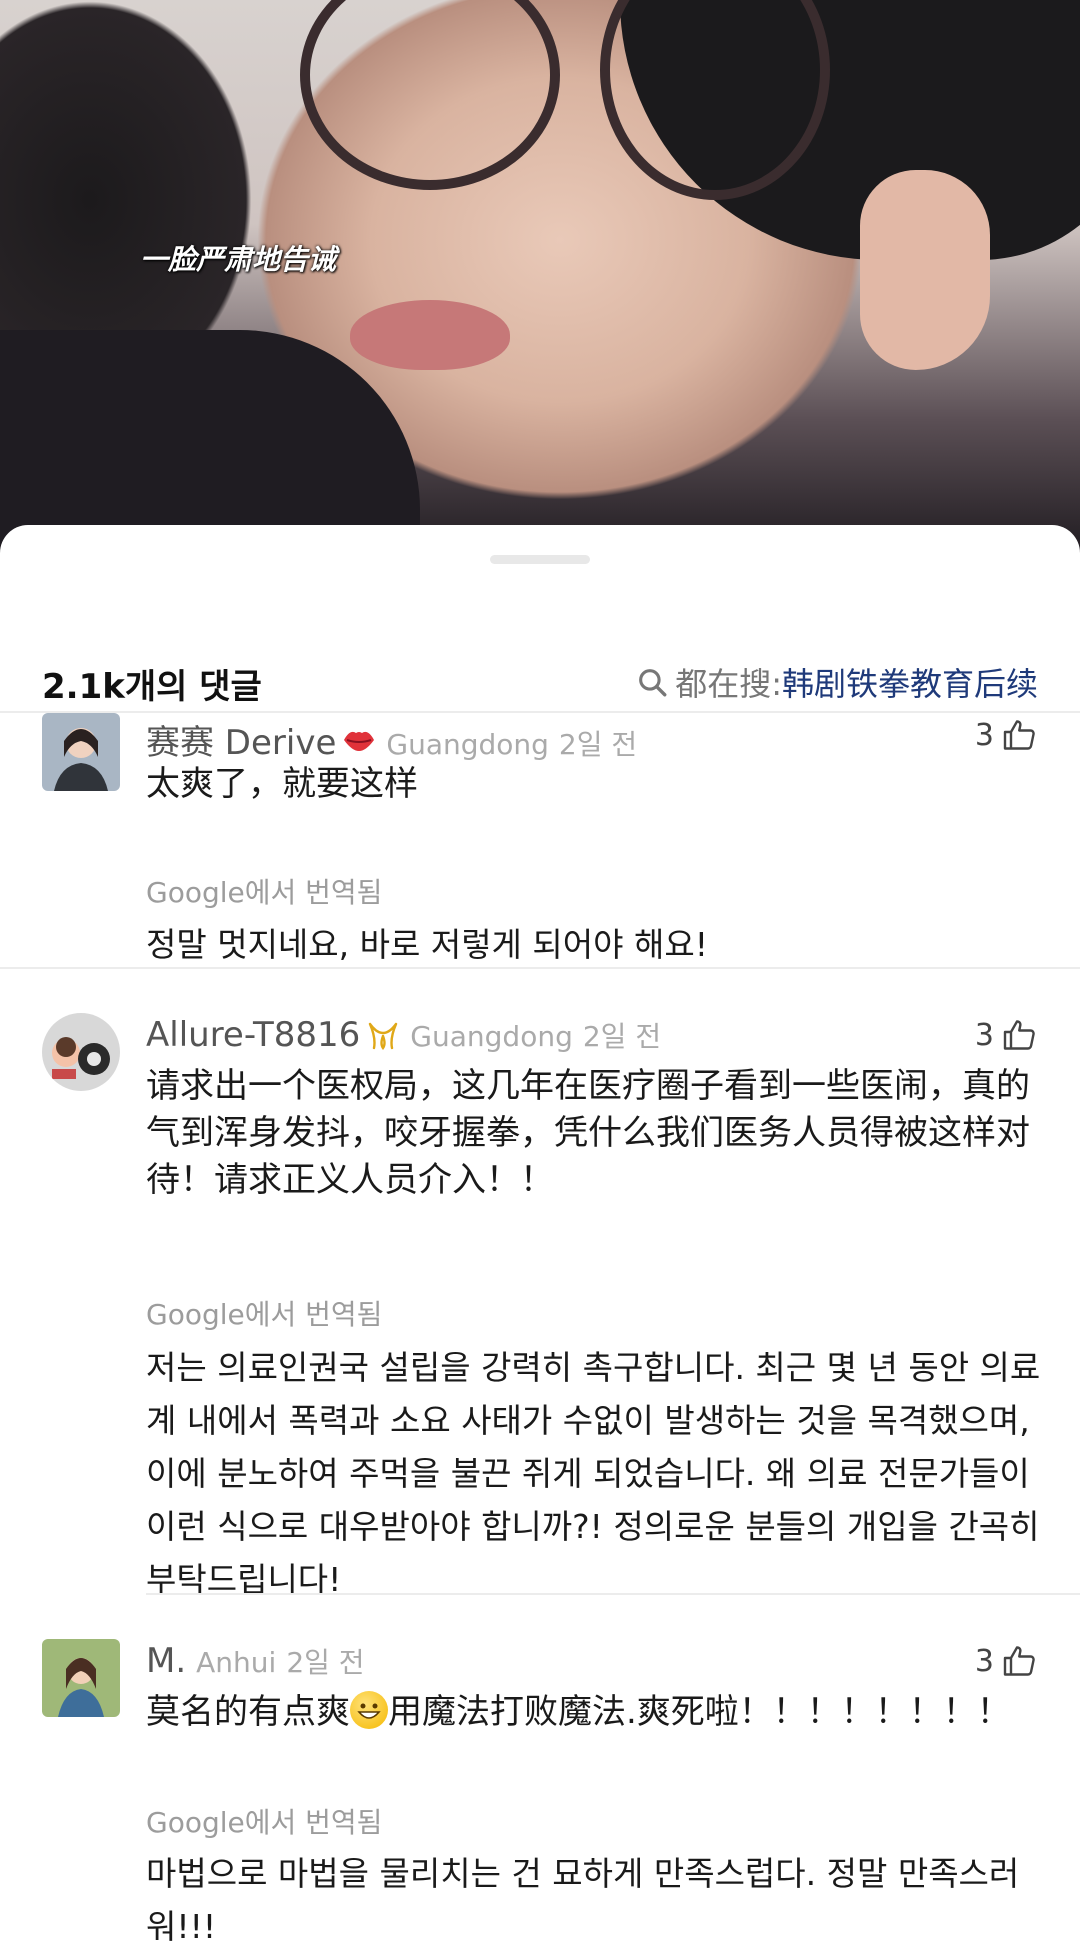 This screenshot has width=1080, height=1956. Describe the element at coordinates (728, 684) in the screenshot. I see `search-prefix: 都在搜:` at that location.